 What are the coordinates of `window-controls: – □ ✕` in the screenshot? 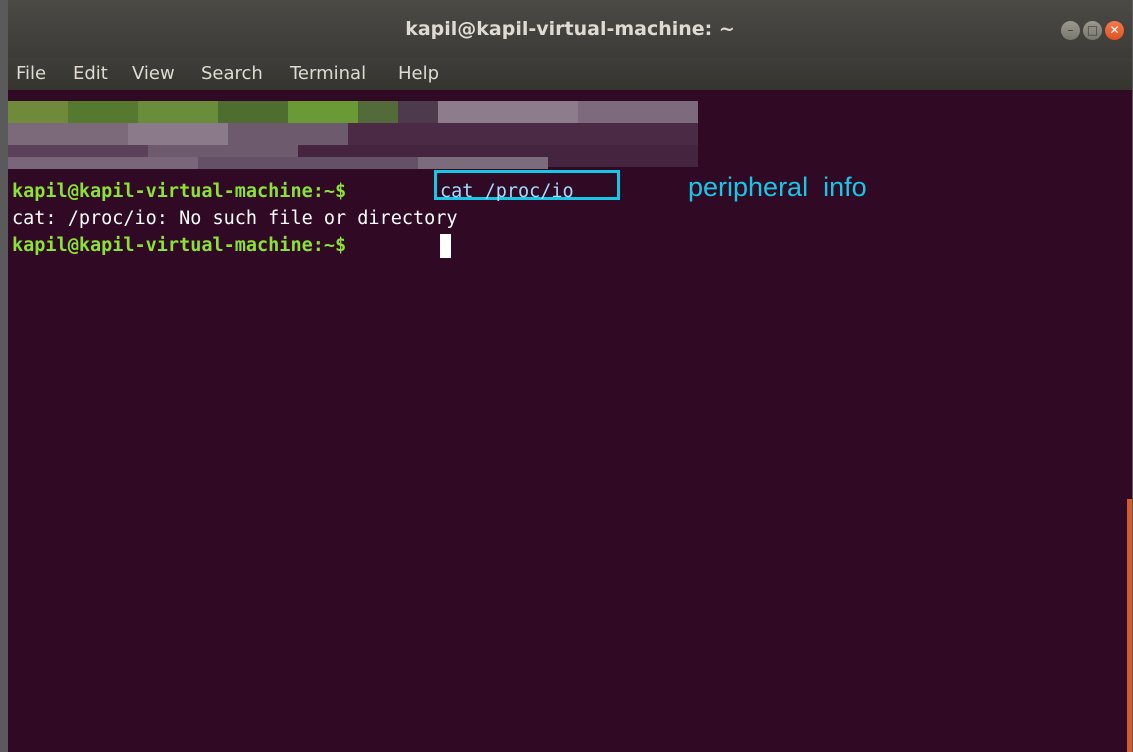 It's located at (1092, 30).